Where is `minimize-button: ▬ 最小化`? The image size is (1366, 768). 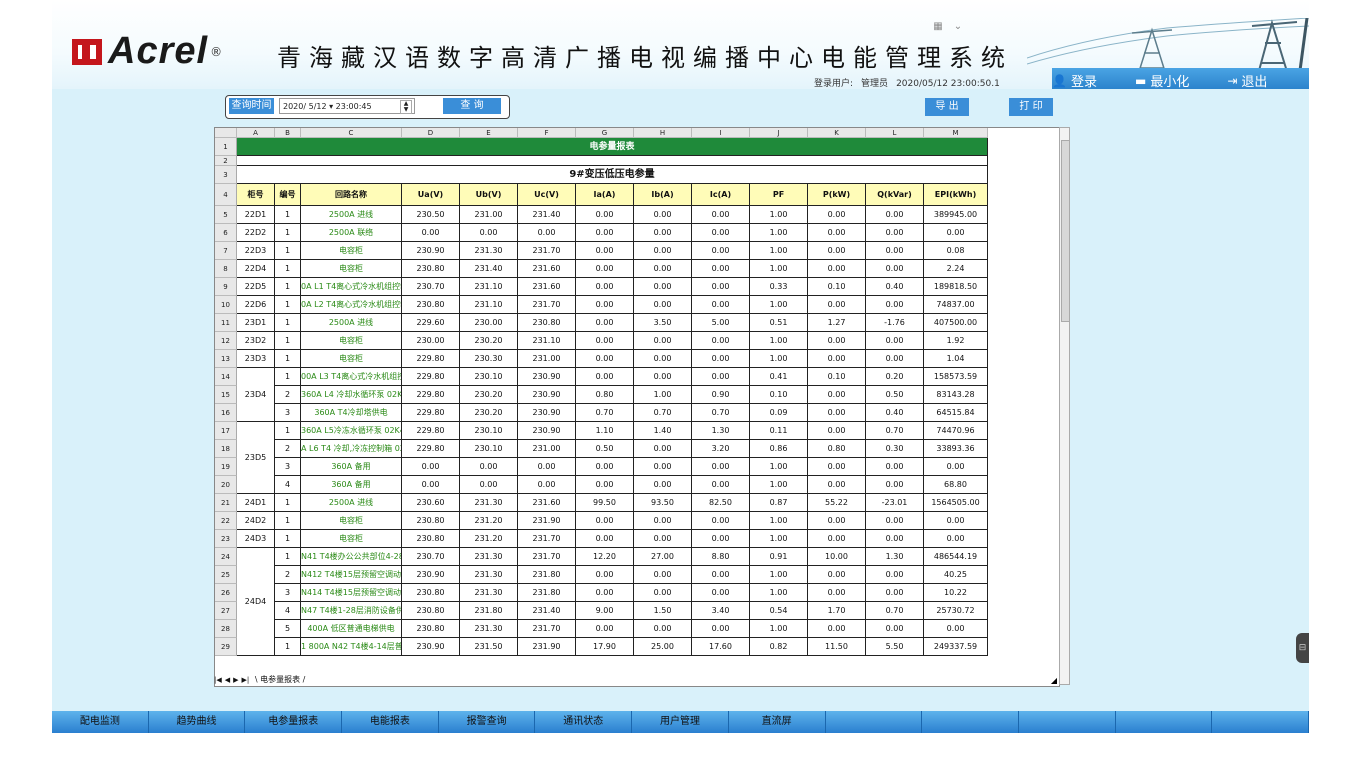 minimize-button: ▬ 最小化 is located at coordinates (1161, 81).